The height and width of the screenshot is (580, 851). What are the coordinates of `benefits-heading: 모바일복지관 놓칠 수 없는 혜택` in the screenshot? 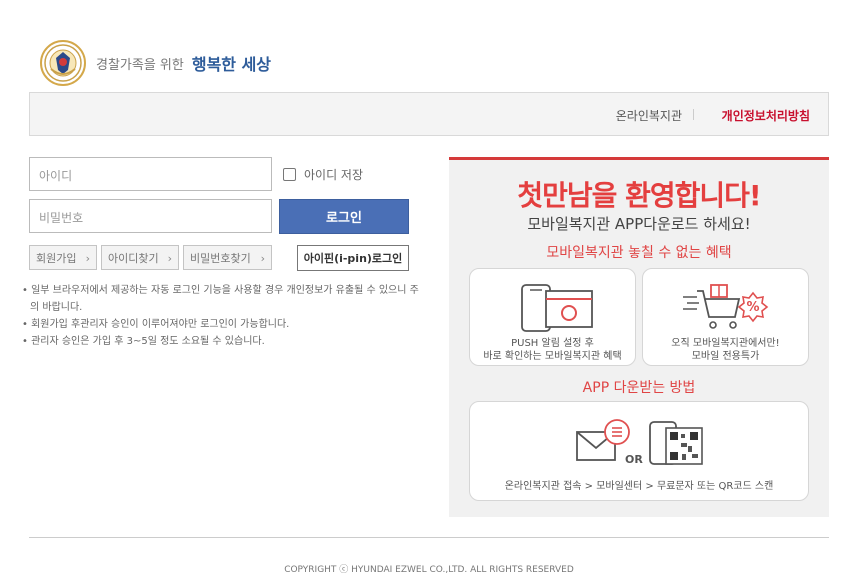 It's located at (639, 253).